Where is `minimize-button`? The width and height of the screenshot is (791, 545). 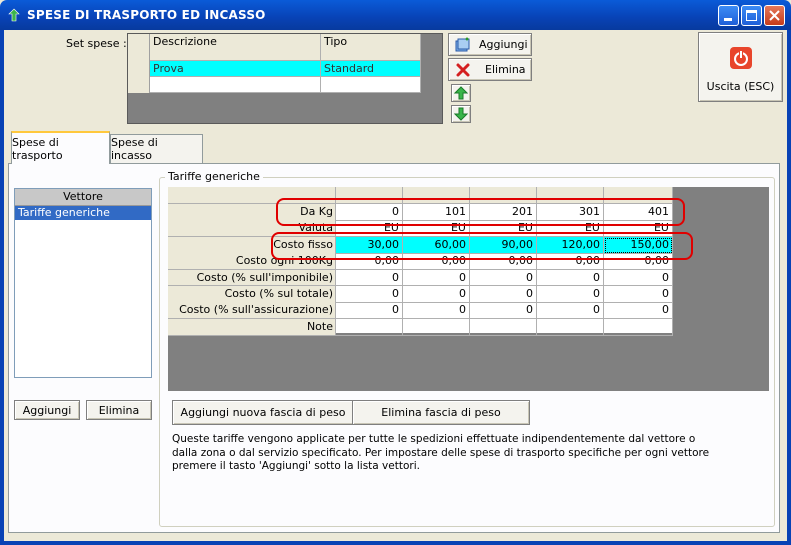
minimize-button is located at coordinates (728, 15).